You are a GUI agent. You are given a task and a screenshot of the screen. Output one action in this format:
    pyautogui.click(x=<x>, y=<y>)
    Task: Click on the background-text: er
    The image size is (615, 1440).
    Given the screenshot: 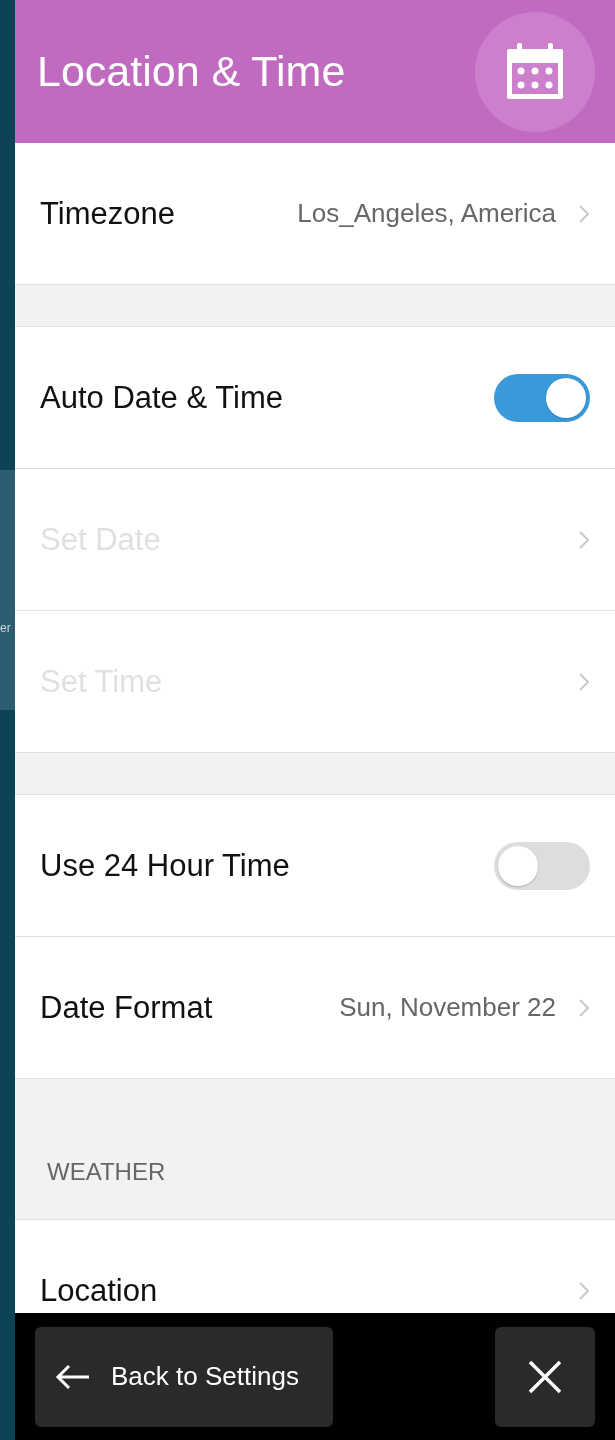 What is the action you would take?
    pyautogui.click(x=5, y=627)
    